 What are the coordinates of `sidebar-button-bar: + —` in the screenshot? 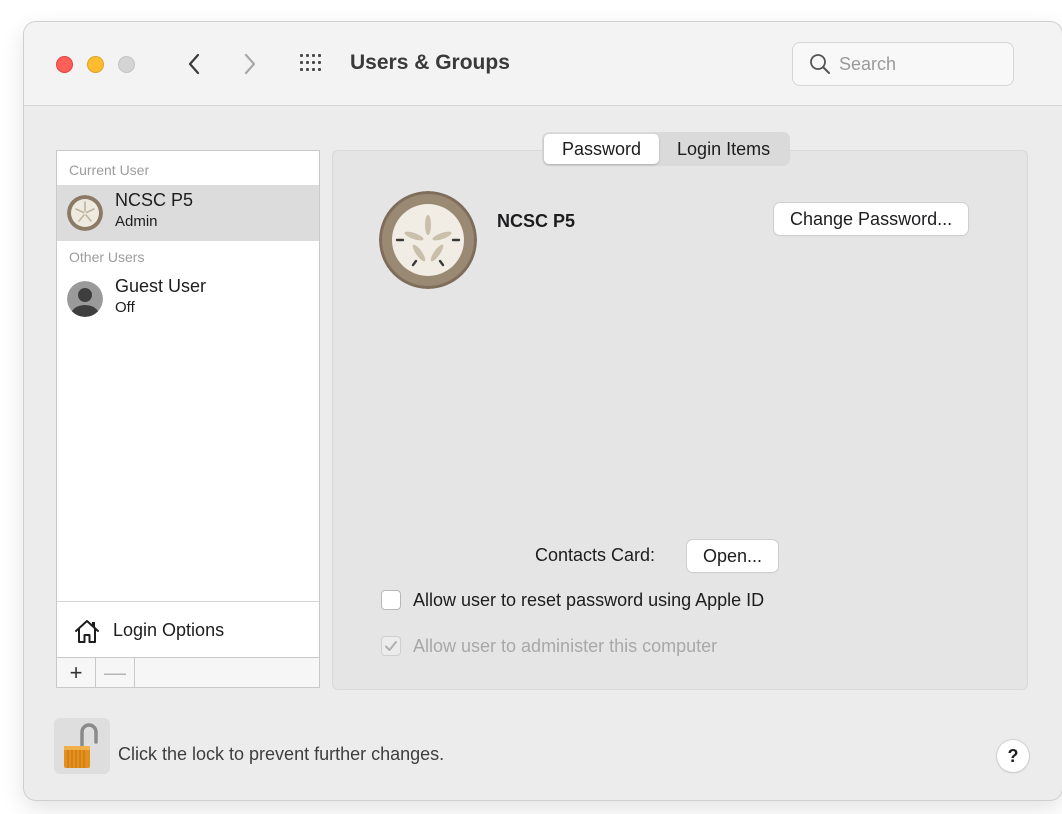 It's located at (188, 672).